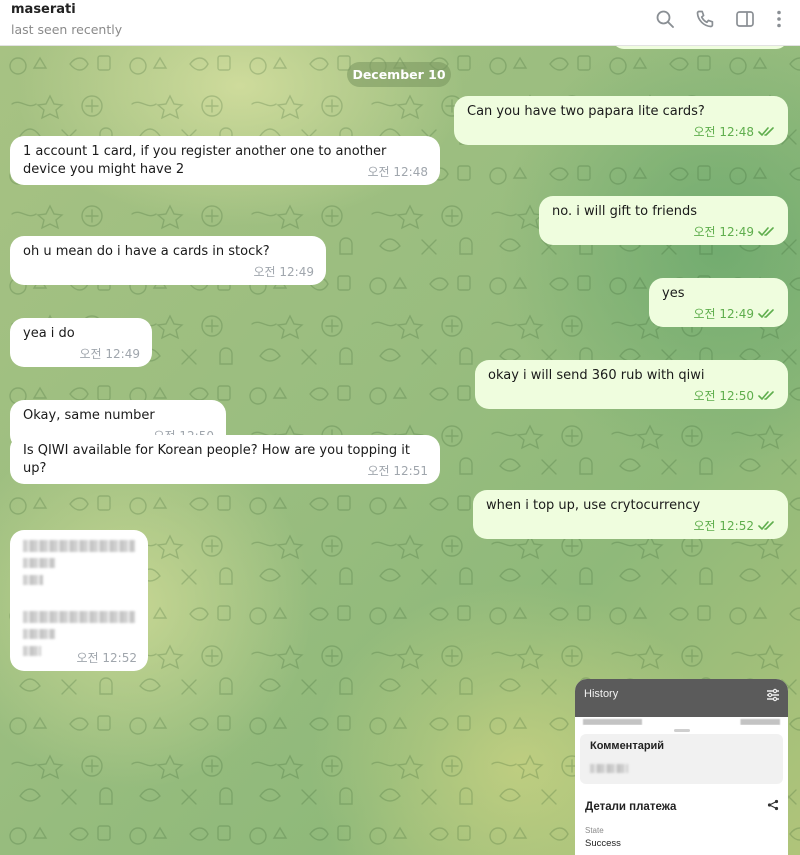 Image resolution: width=800 pixels, height=855 pixels. I want to click on message-text: yes, so click(673, 293).